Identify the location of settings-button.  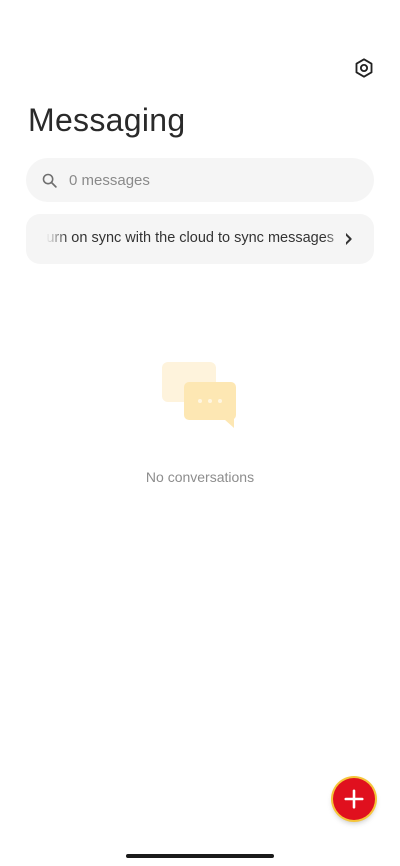
(364, 68).